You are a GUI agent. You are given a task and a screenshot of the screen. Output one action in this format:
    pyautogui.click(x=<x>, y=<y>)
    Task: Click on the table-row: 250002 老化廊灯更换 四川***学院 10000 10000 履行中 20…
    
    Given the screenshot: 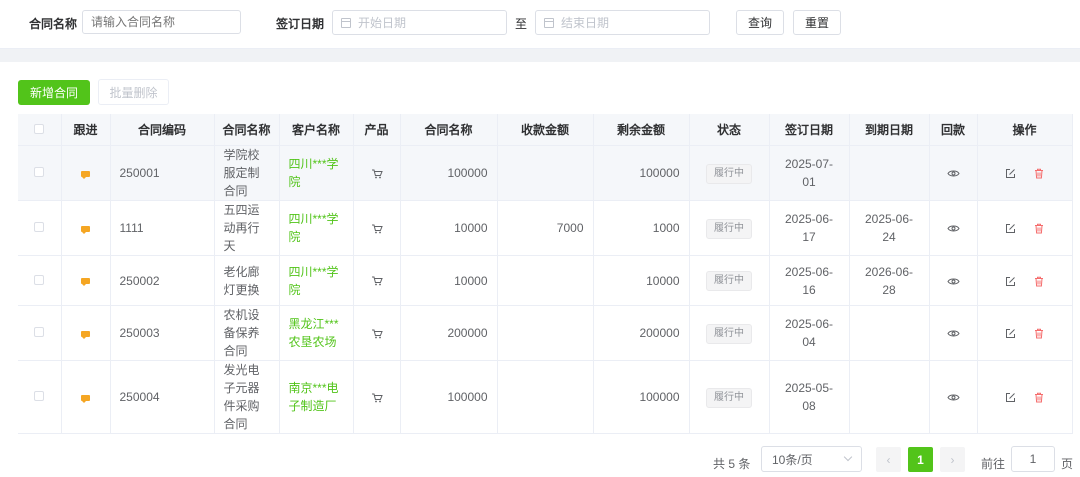 What is the action you would take?
    pyautogui.click(x=545, y=280)
    